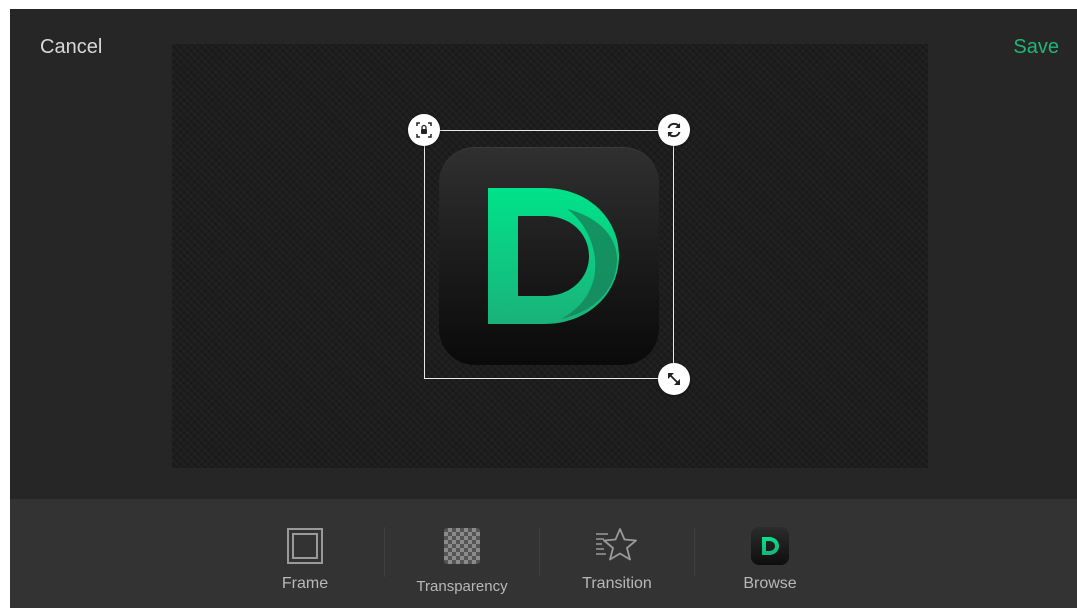 This screenshot has height=608, width=1077. Describe the element at coordinates (305, 583) in the screenshot. I see `tool-frame-label: Frame` at that location.